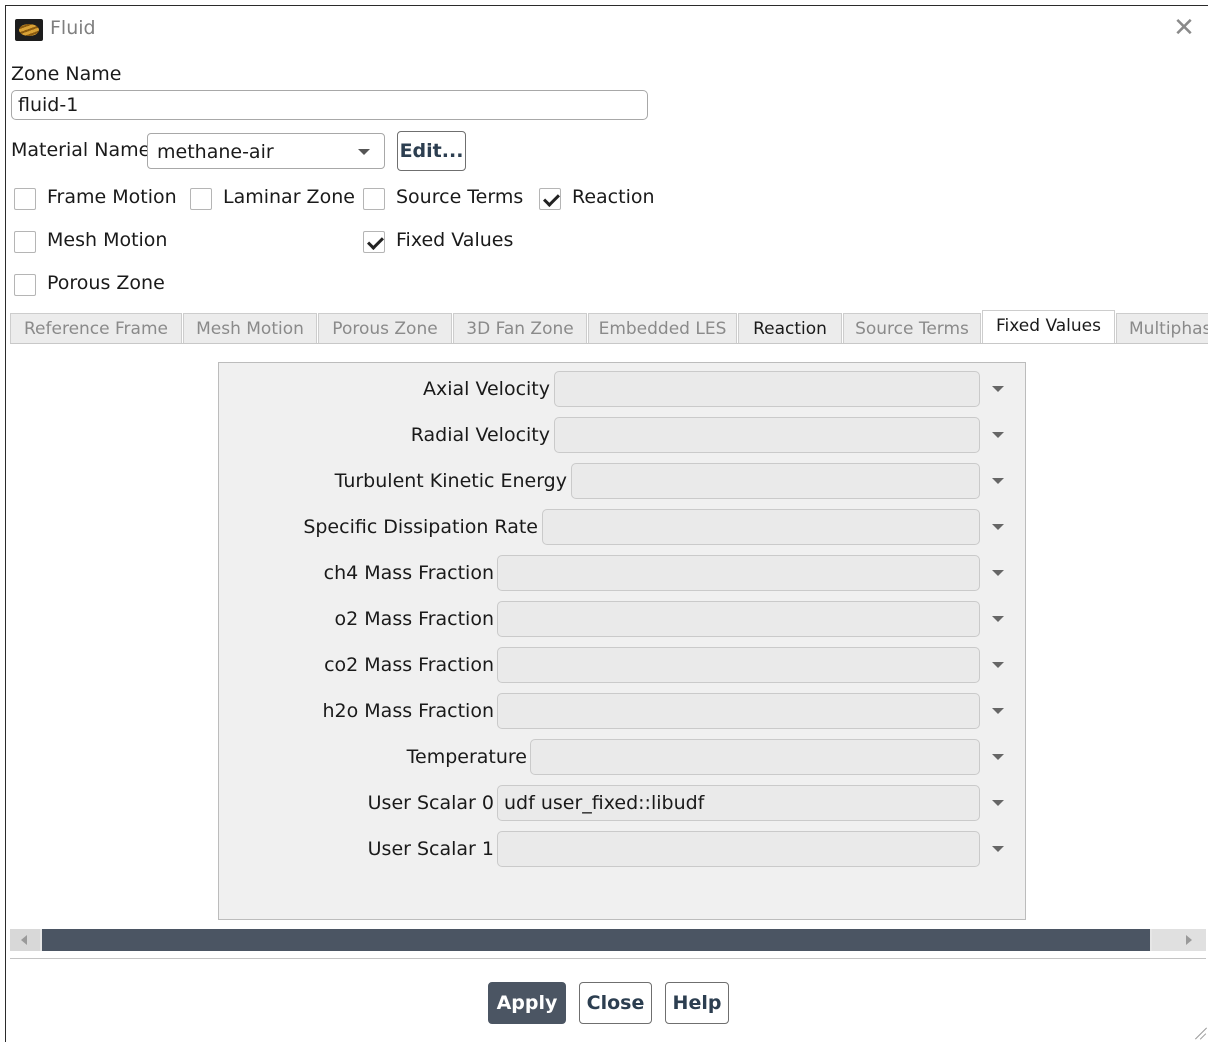  Describe the element at coordinates (480, 435) in the screenshot. I see `radial-velocity-label: Radial Velocity` at that location.